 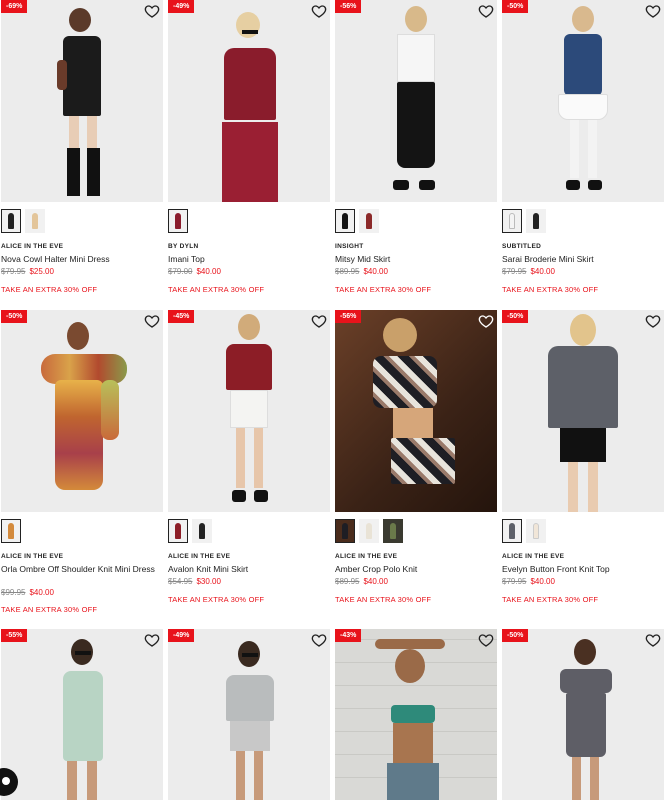 I want to click on product-name: Amber Crop Polo Knit, so click(x=414, y=569).